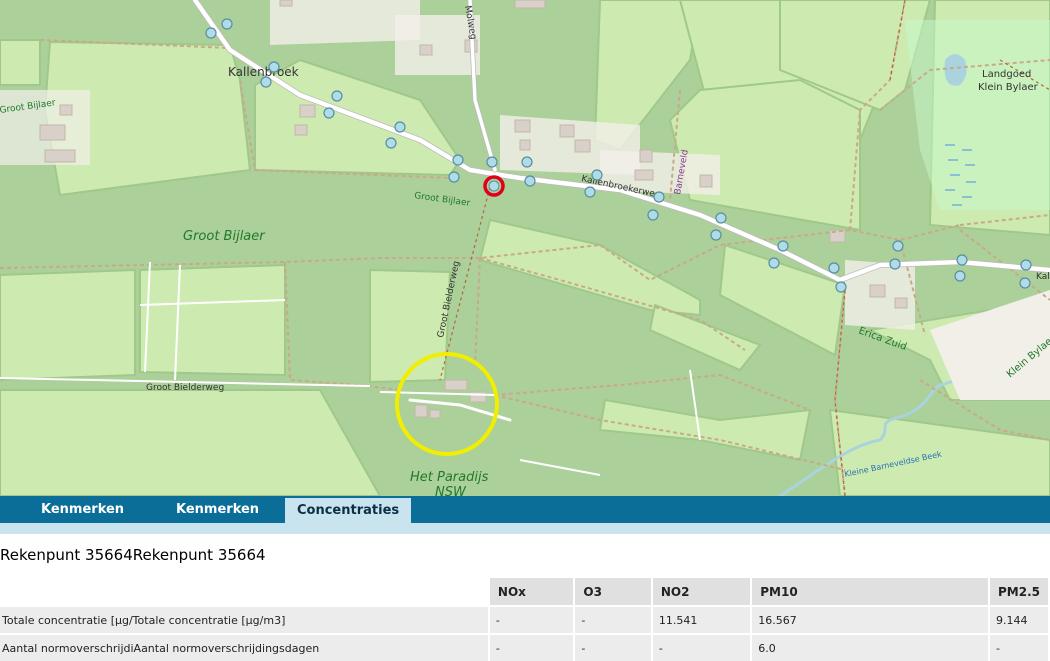 This screenshot has height=661, width=1050. What do you see at coordinates (1008, 87) in the screenshot?
I see `label-landgoed-2: Klein Bylaer` at bounding box center [1008, 87].